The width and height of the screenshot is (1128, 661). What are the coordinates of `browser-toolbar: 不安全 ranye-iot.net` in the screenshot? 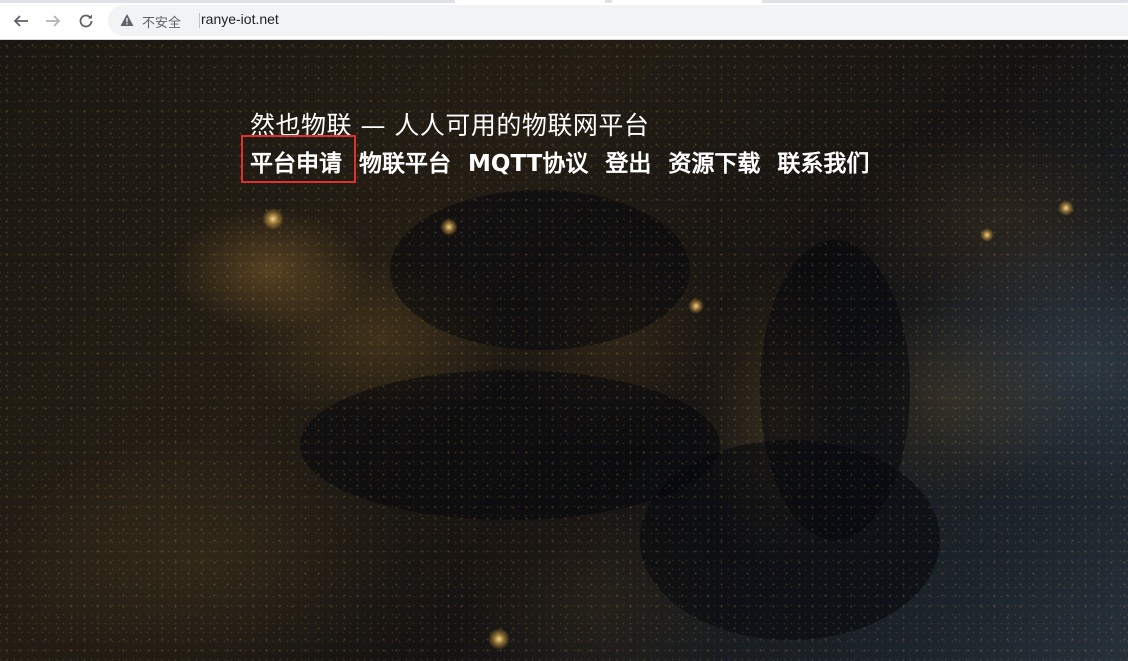 It's located at (564, 20).